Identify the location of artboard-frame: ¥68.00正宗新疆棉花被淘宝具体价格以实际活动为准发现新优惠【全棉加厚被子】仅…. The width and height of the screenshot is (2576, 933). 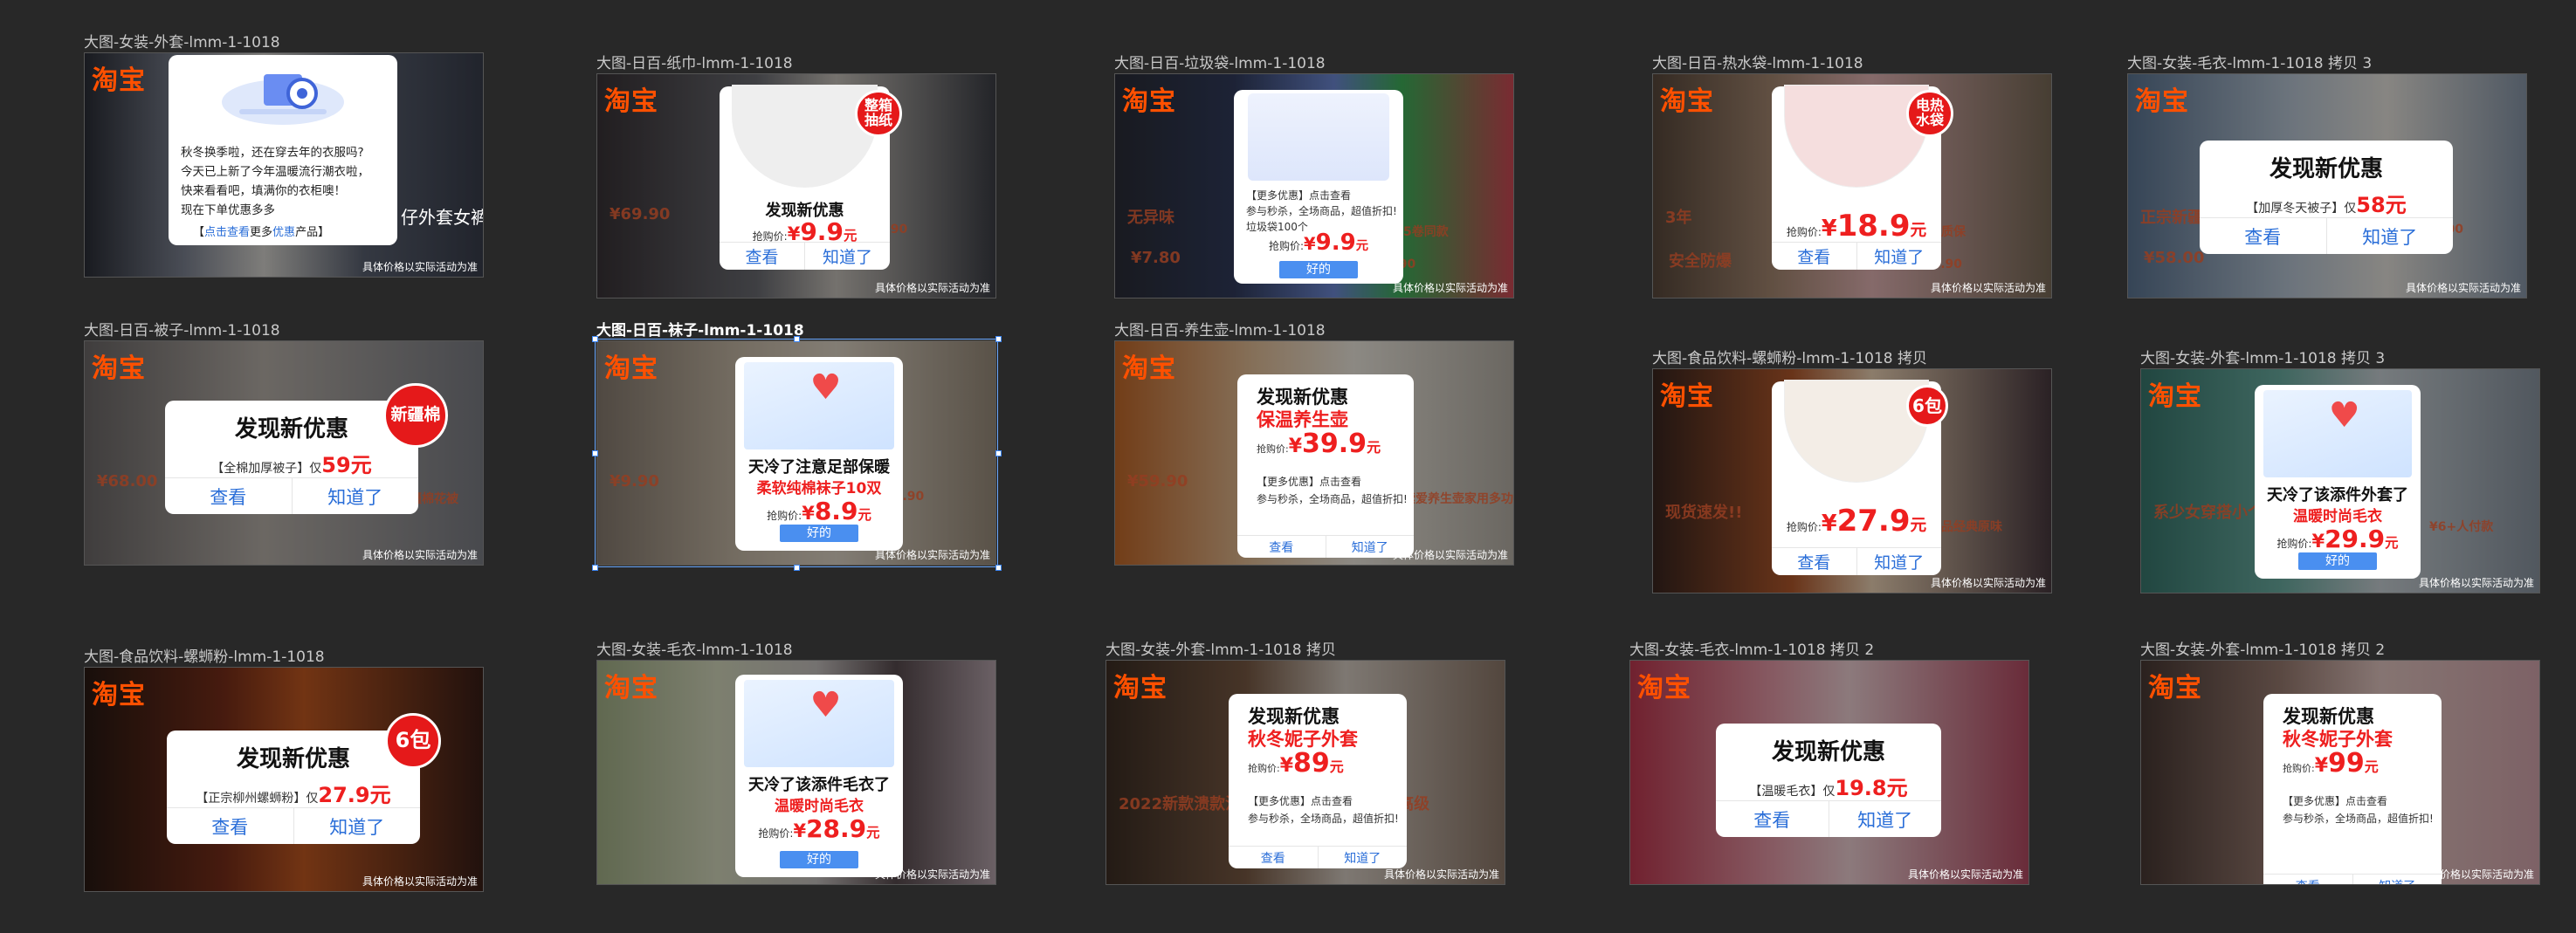
(284, 453).